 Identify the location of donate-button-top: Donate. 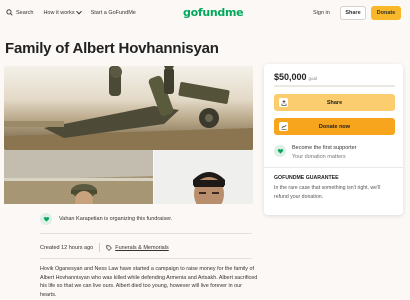
(386, 13).